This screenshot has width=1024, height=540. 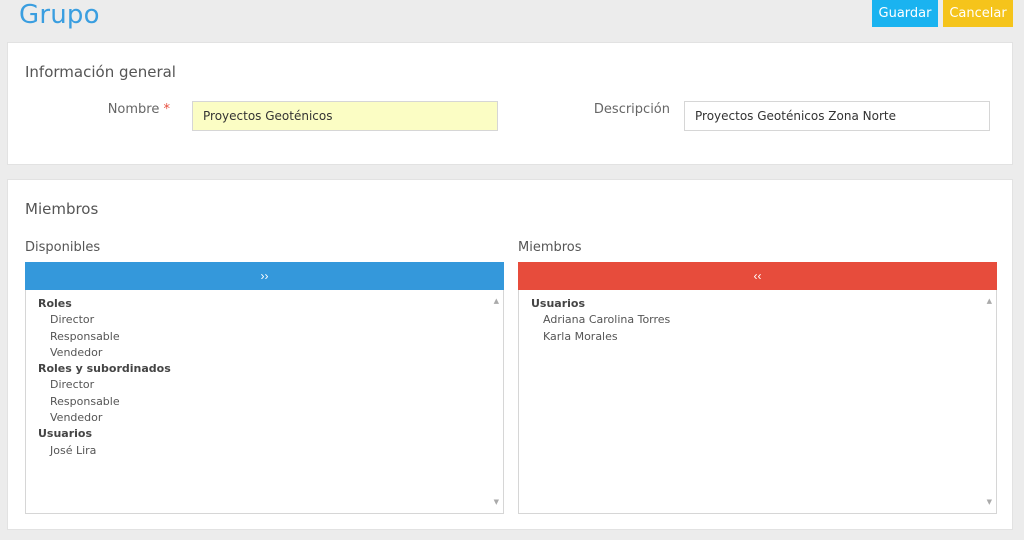 I want to click on name-label-text: Nombre, so click(x=133, y=109).